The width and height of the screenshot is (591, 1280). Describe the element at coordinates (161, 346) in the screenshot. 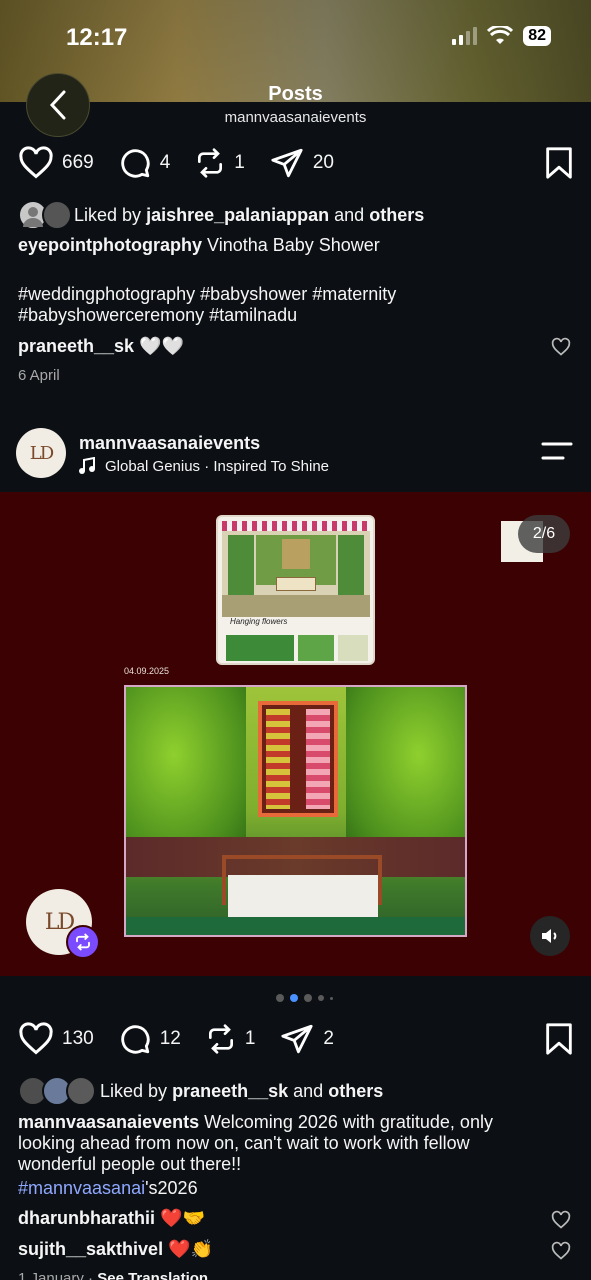

I see `comment-text: 🤍🤍` at that location.